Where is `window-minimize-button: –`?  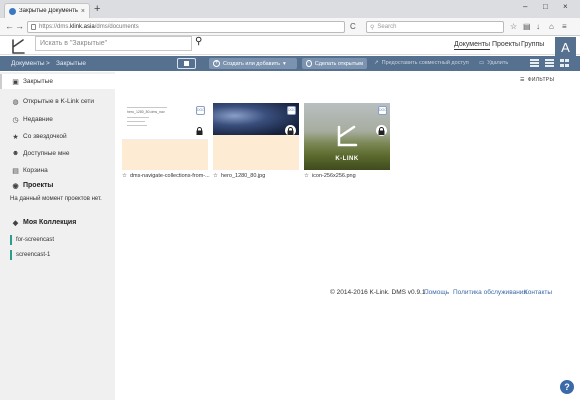 window-minimize-button: – is located at coordinates (525, 6).